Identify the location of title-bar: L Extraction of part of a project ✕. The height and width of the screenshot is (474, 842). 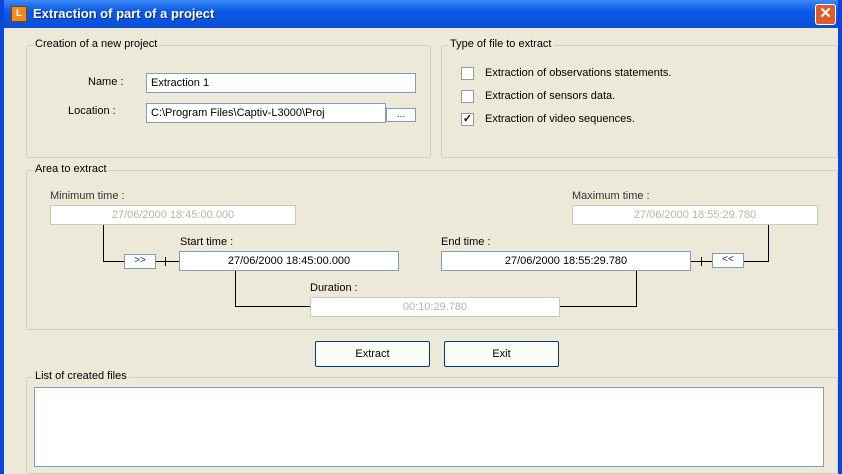
(421, 14).